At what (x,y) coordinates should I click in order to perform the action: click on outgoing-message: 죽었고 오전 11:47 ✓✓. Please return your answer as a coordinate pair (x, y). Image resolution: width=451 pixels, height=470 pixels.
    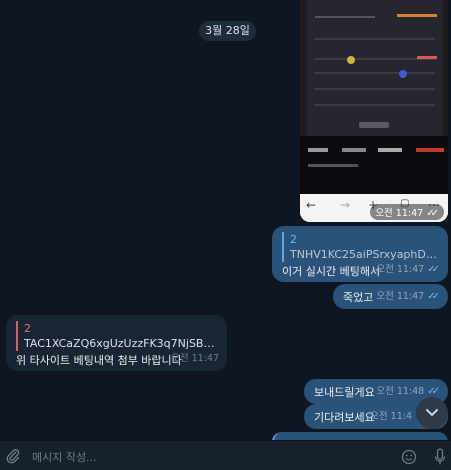
    Looking at the image, I should click on (390, 296).